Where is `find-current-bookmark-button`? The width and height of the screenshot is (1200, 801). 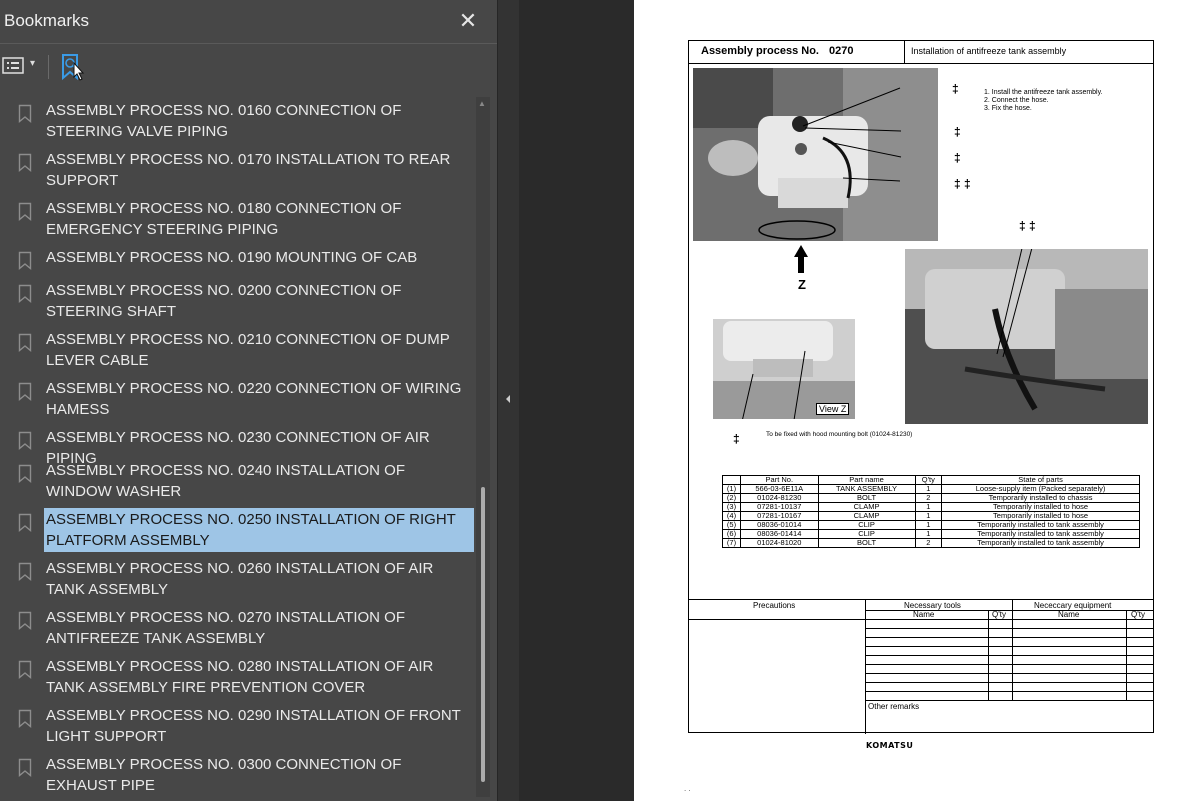
find-current-bookmark-button is located at coordinates (72, 67).